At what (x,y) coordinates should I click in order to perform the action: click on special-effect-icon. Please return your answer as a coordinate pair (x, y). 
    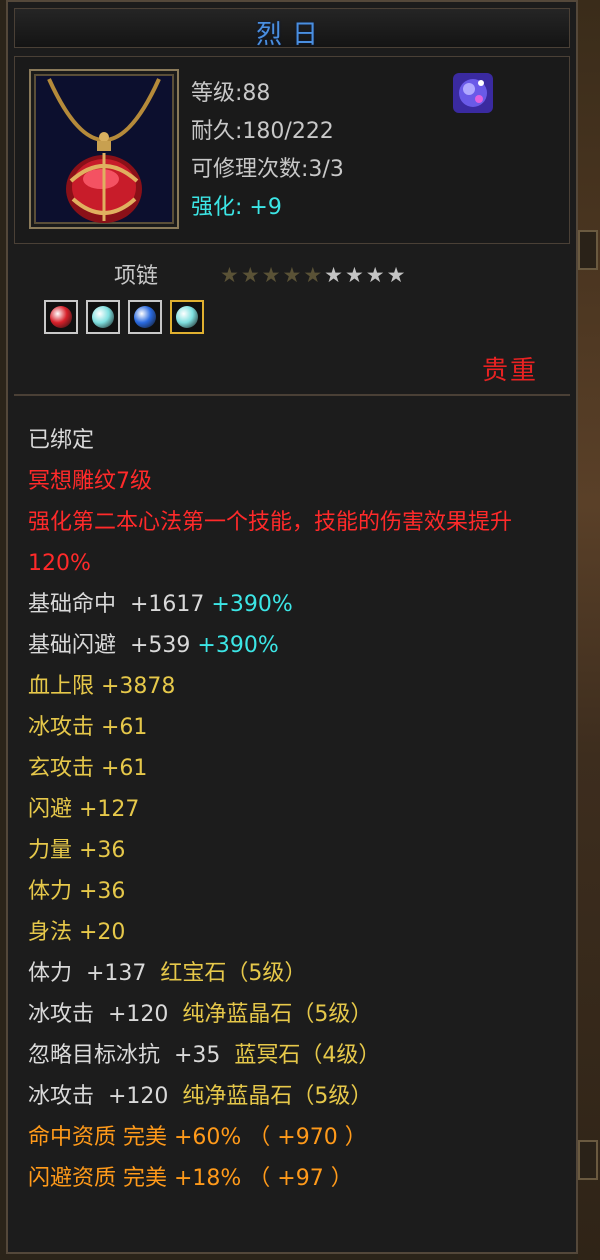
    Looking at the image, I should click on (473, 93).